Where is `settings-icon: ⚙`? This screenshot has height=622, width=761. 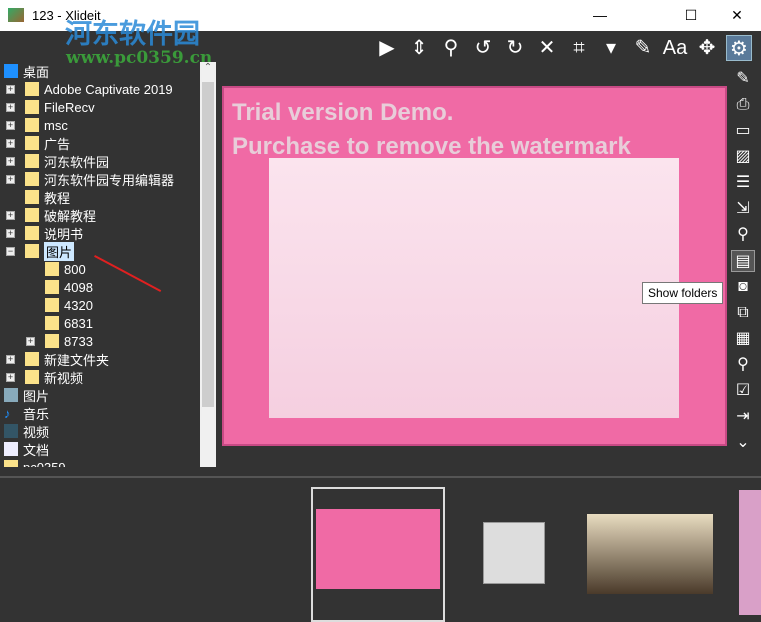 settings-icon: ⚙ is located at coordinates (739, 48).